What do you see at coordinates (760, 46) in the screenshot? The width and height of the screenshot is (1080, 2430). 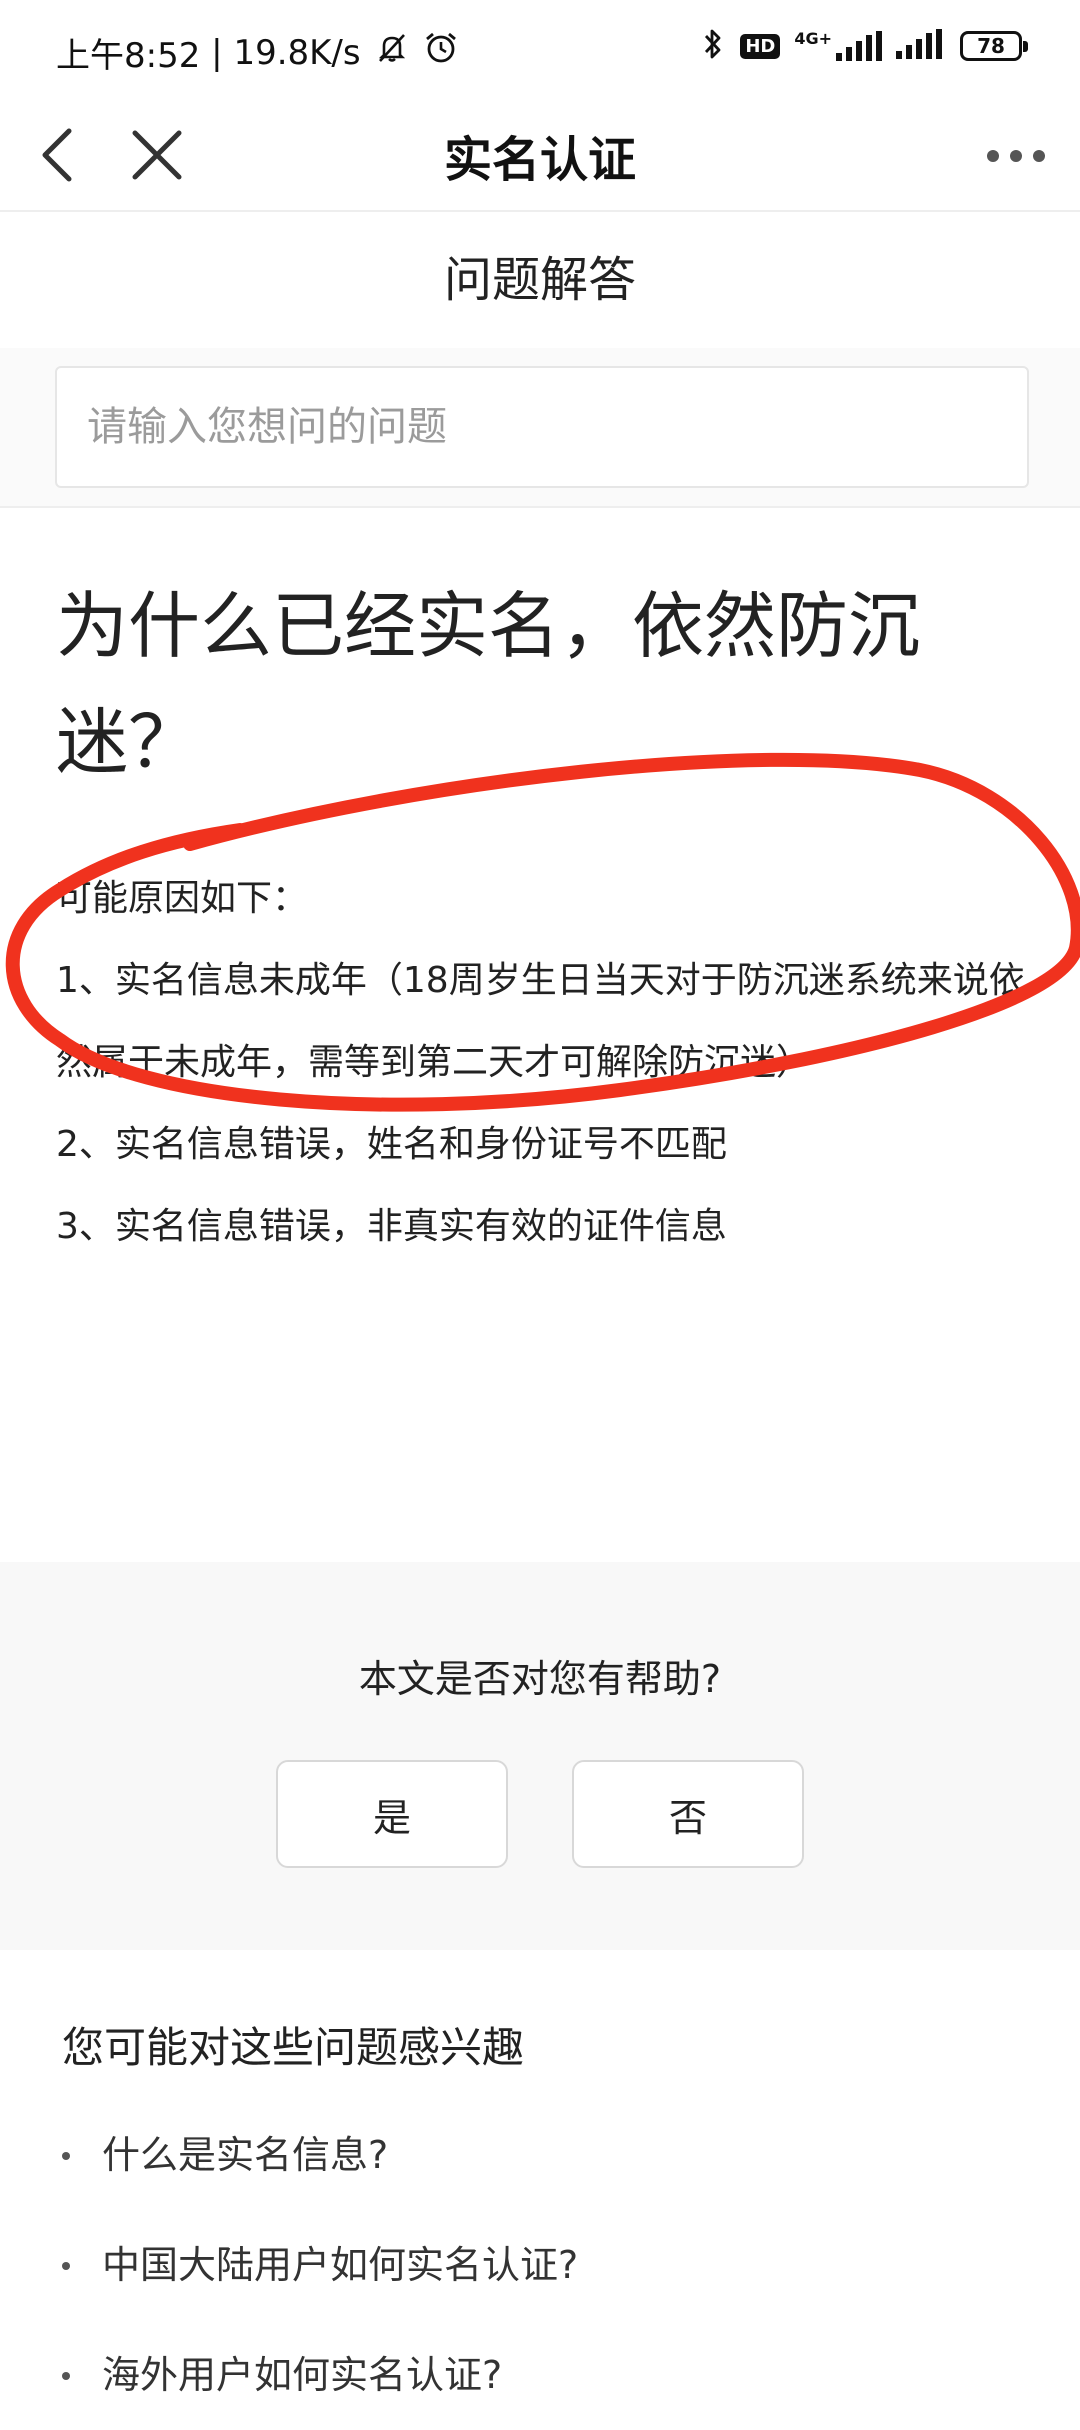 I see `hd-icon: HD` at bounding box center [760, 46].